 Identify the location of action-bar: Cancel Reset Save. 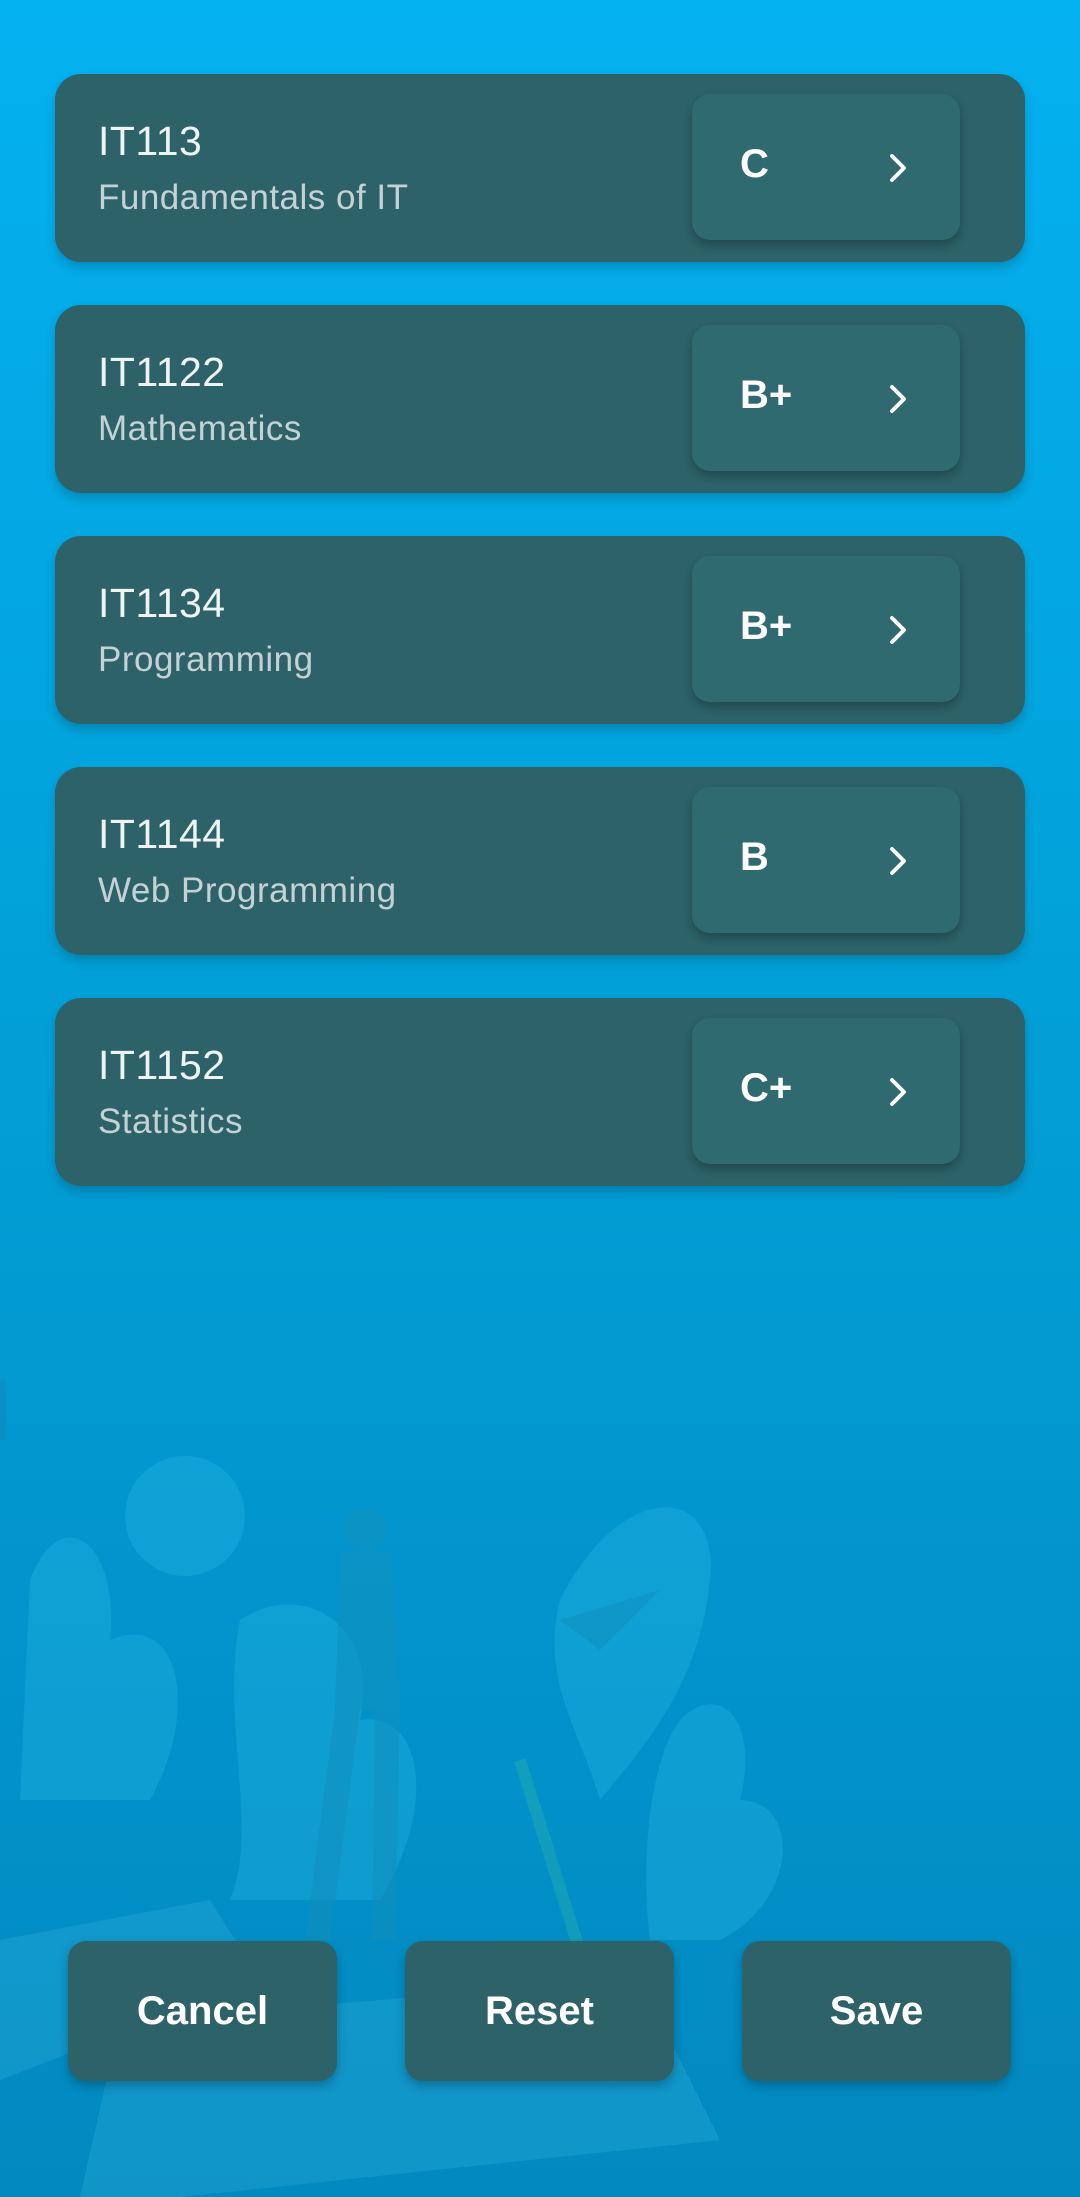
(540, 2011).